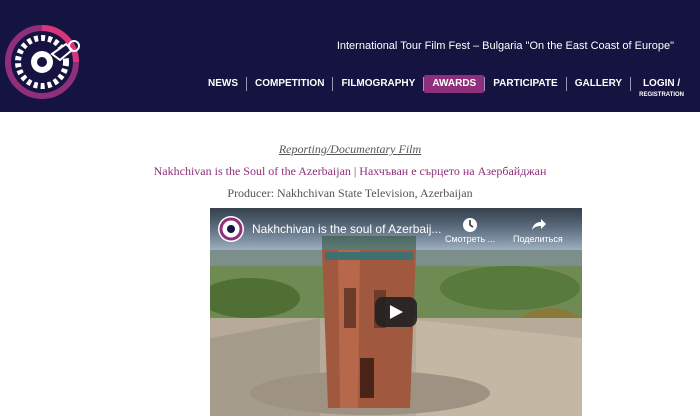 The image size is (700, 420). Describe the element at coordinates (598, 84) in the screenshot. I see `nav-gallery: GALLERY` at that location.